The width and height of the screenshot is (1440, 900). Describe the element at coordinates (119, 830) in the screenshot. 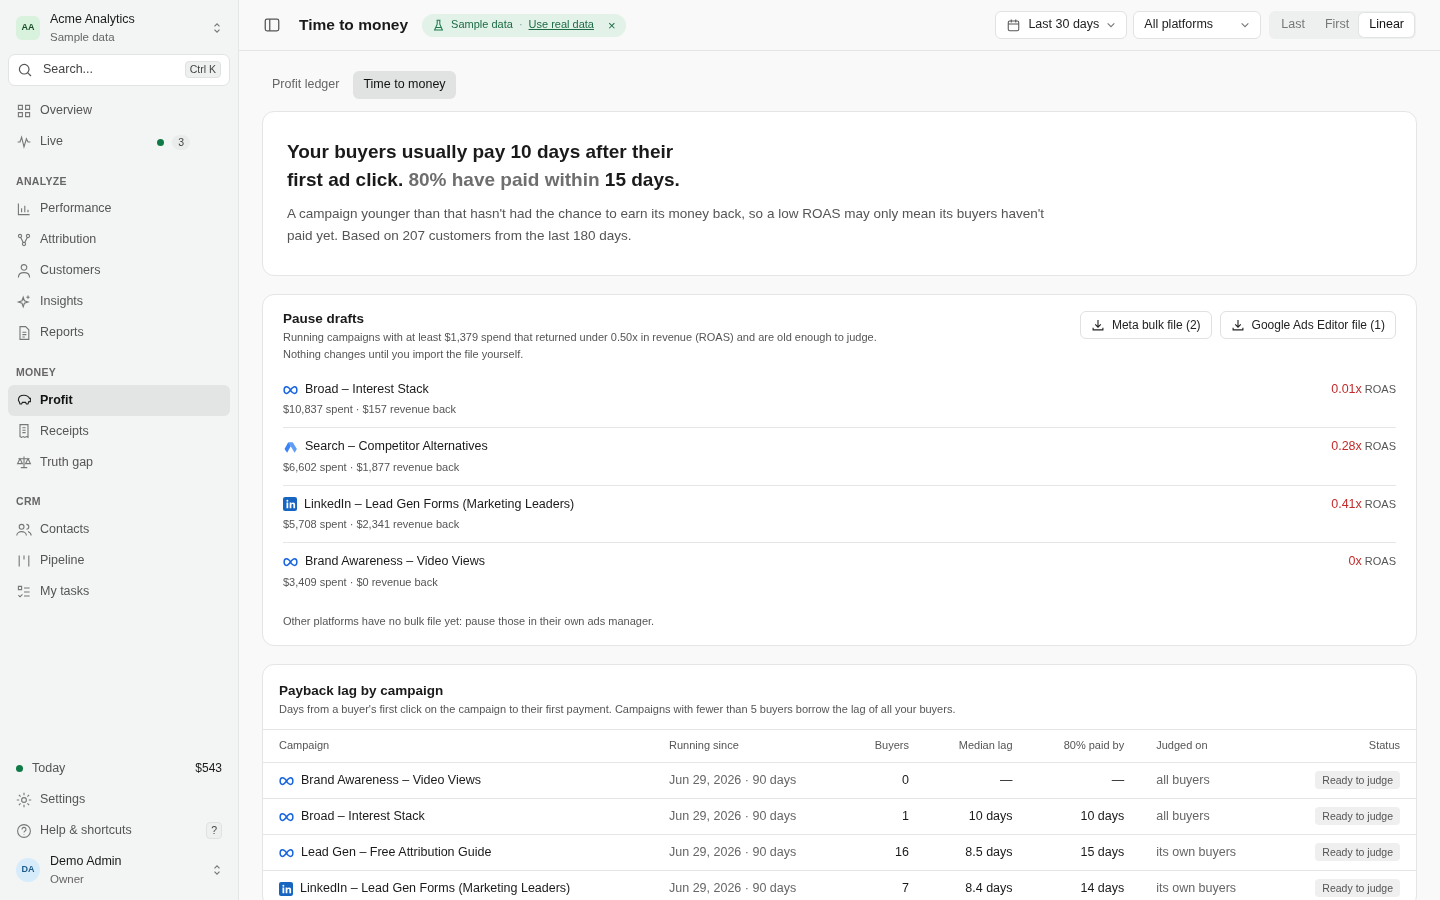

I see `nav-item: Help & shortcuts ?` at that location.